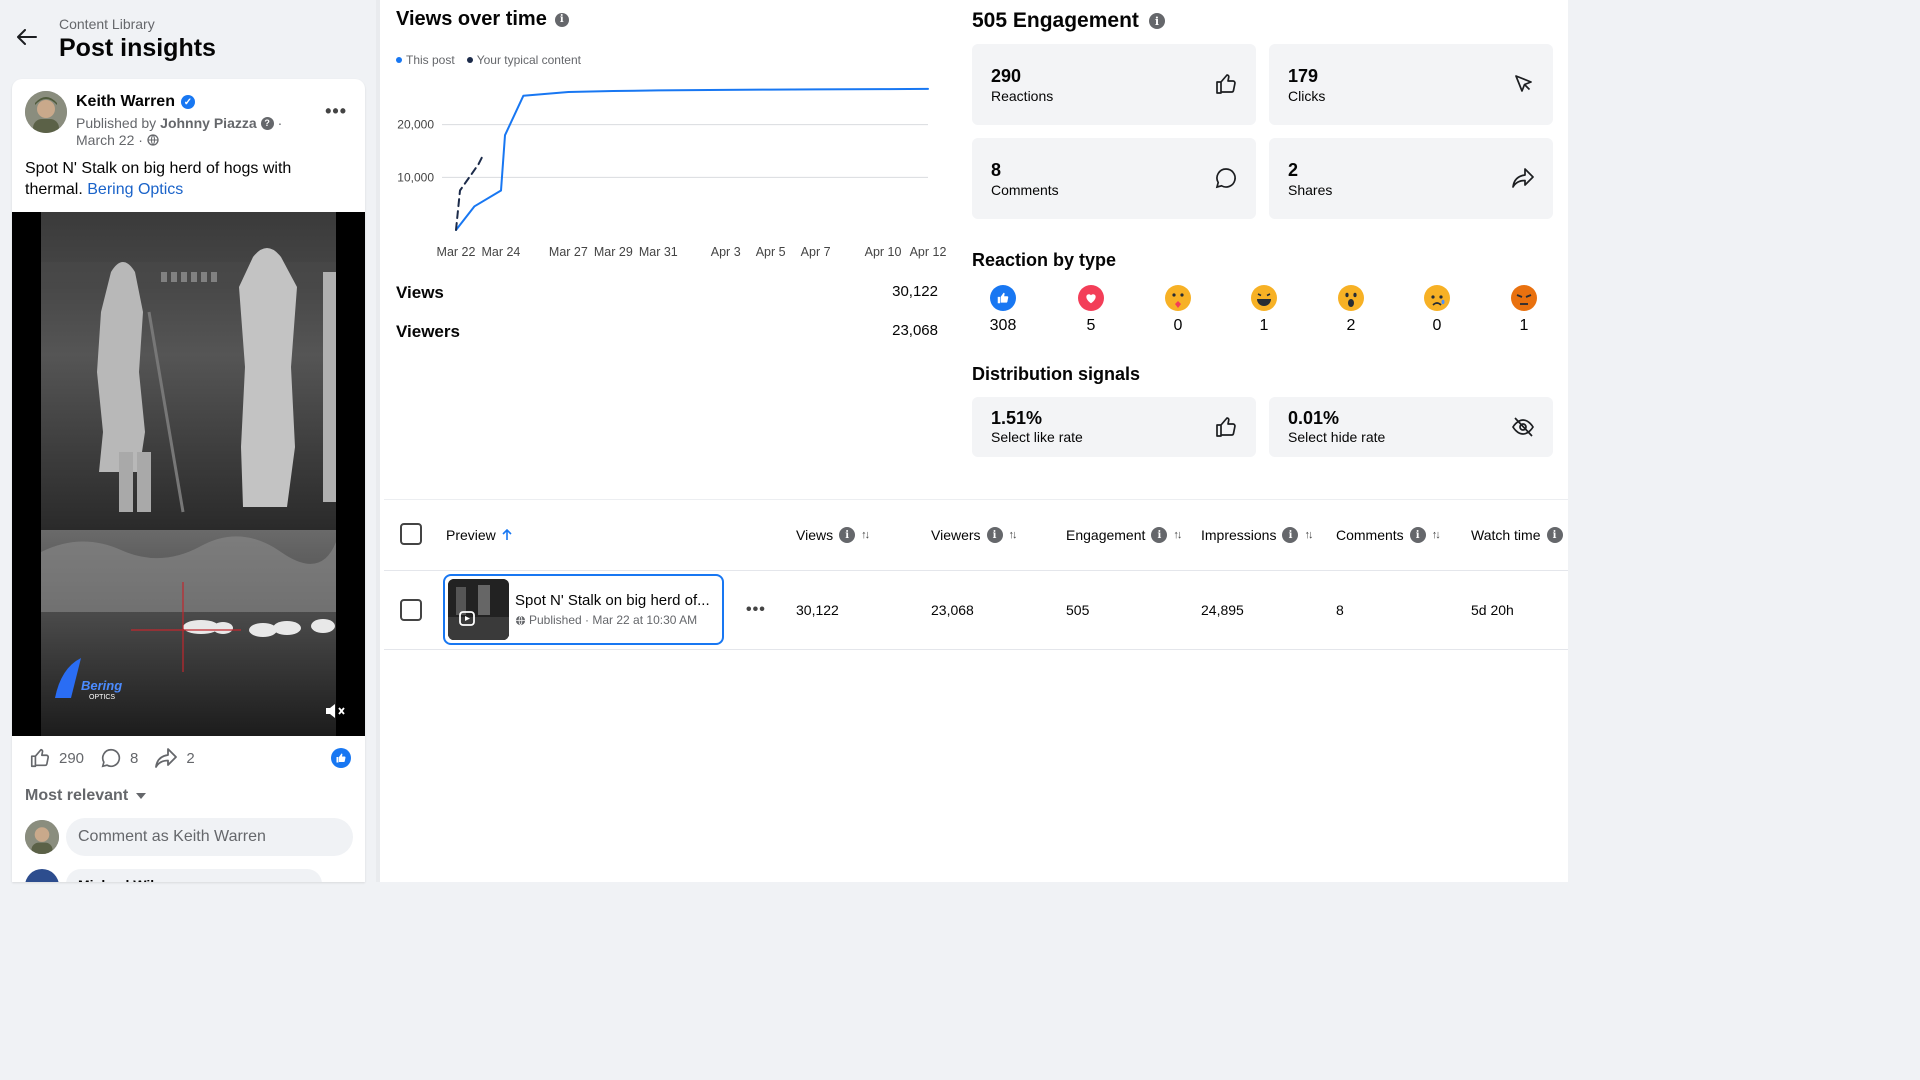 The image size is (1920, 1080). I want to click on hide-rate-value: 0.01%, so click(1314, 418).